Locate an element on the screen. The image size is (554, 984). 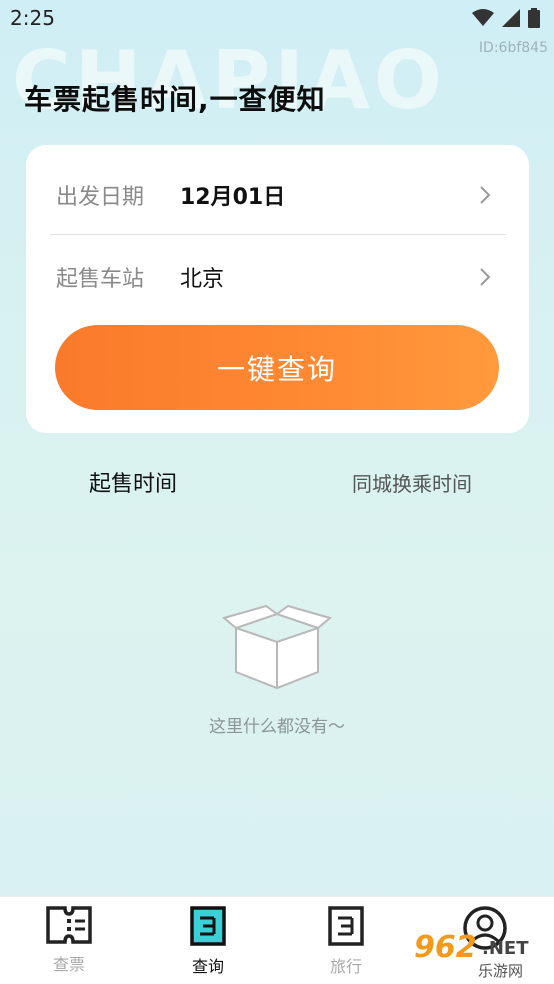
query-icon is located at coordinates (208, 926).